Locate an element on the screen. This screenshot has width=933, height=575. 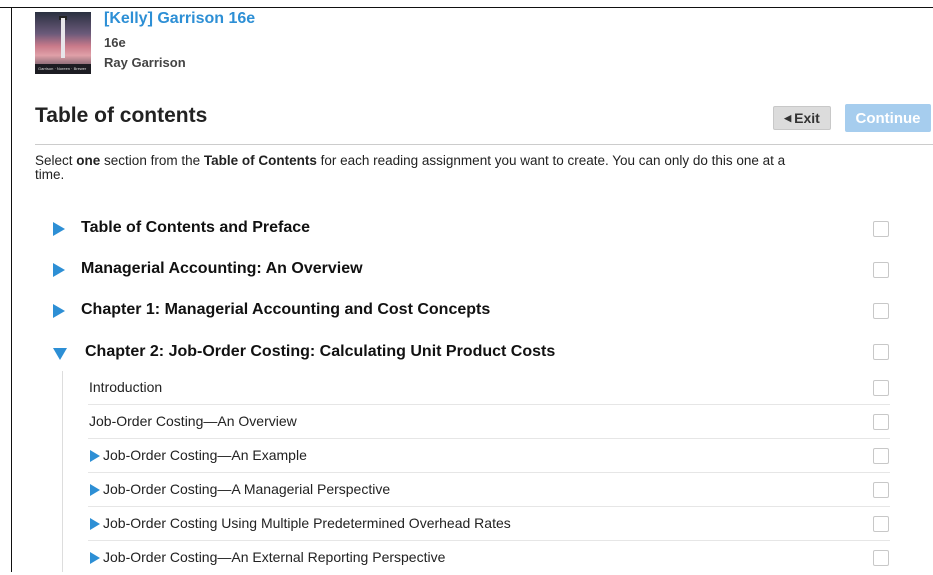
continue-button: Continue is located at coordinates (888, 118).